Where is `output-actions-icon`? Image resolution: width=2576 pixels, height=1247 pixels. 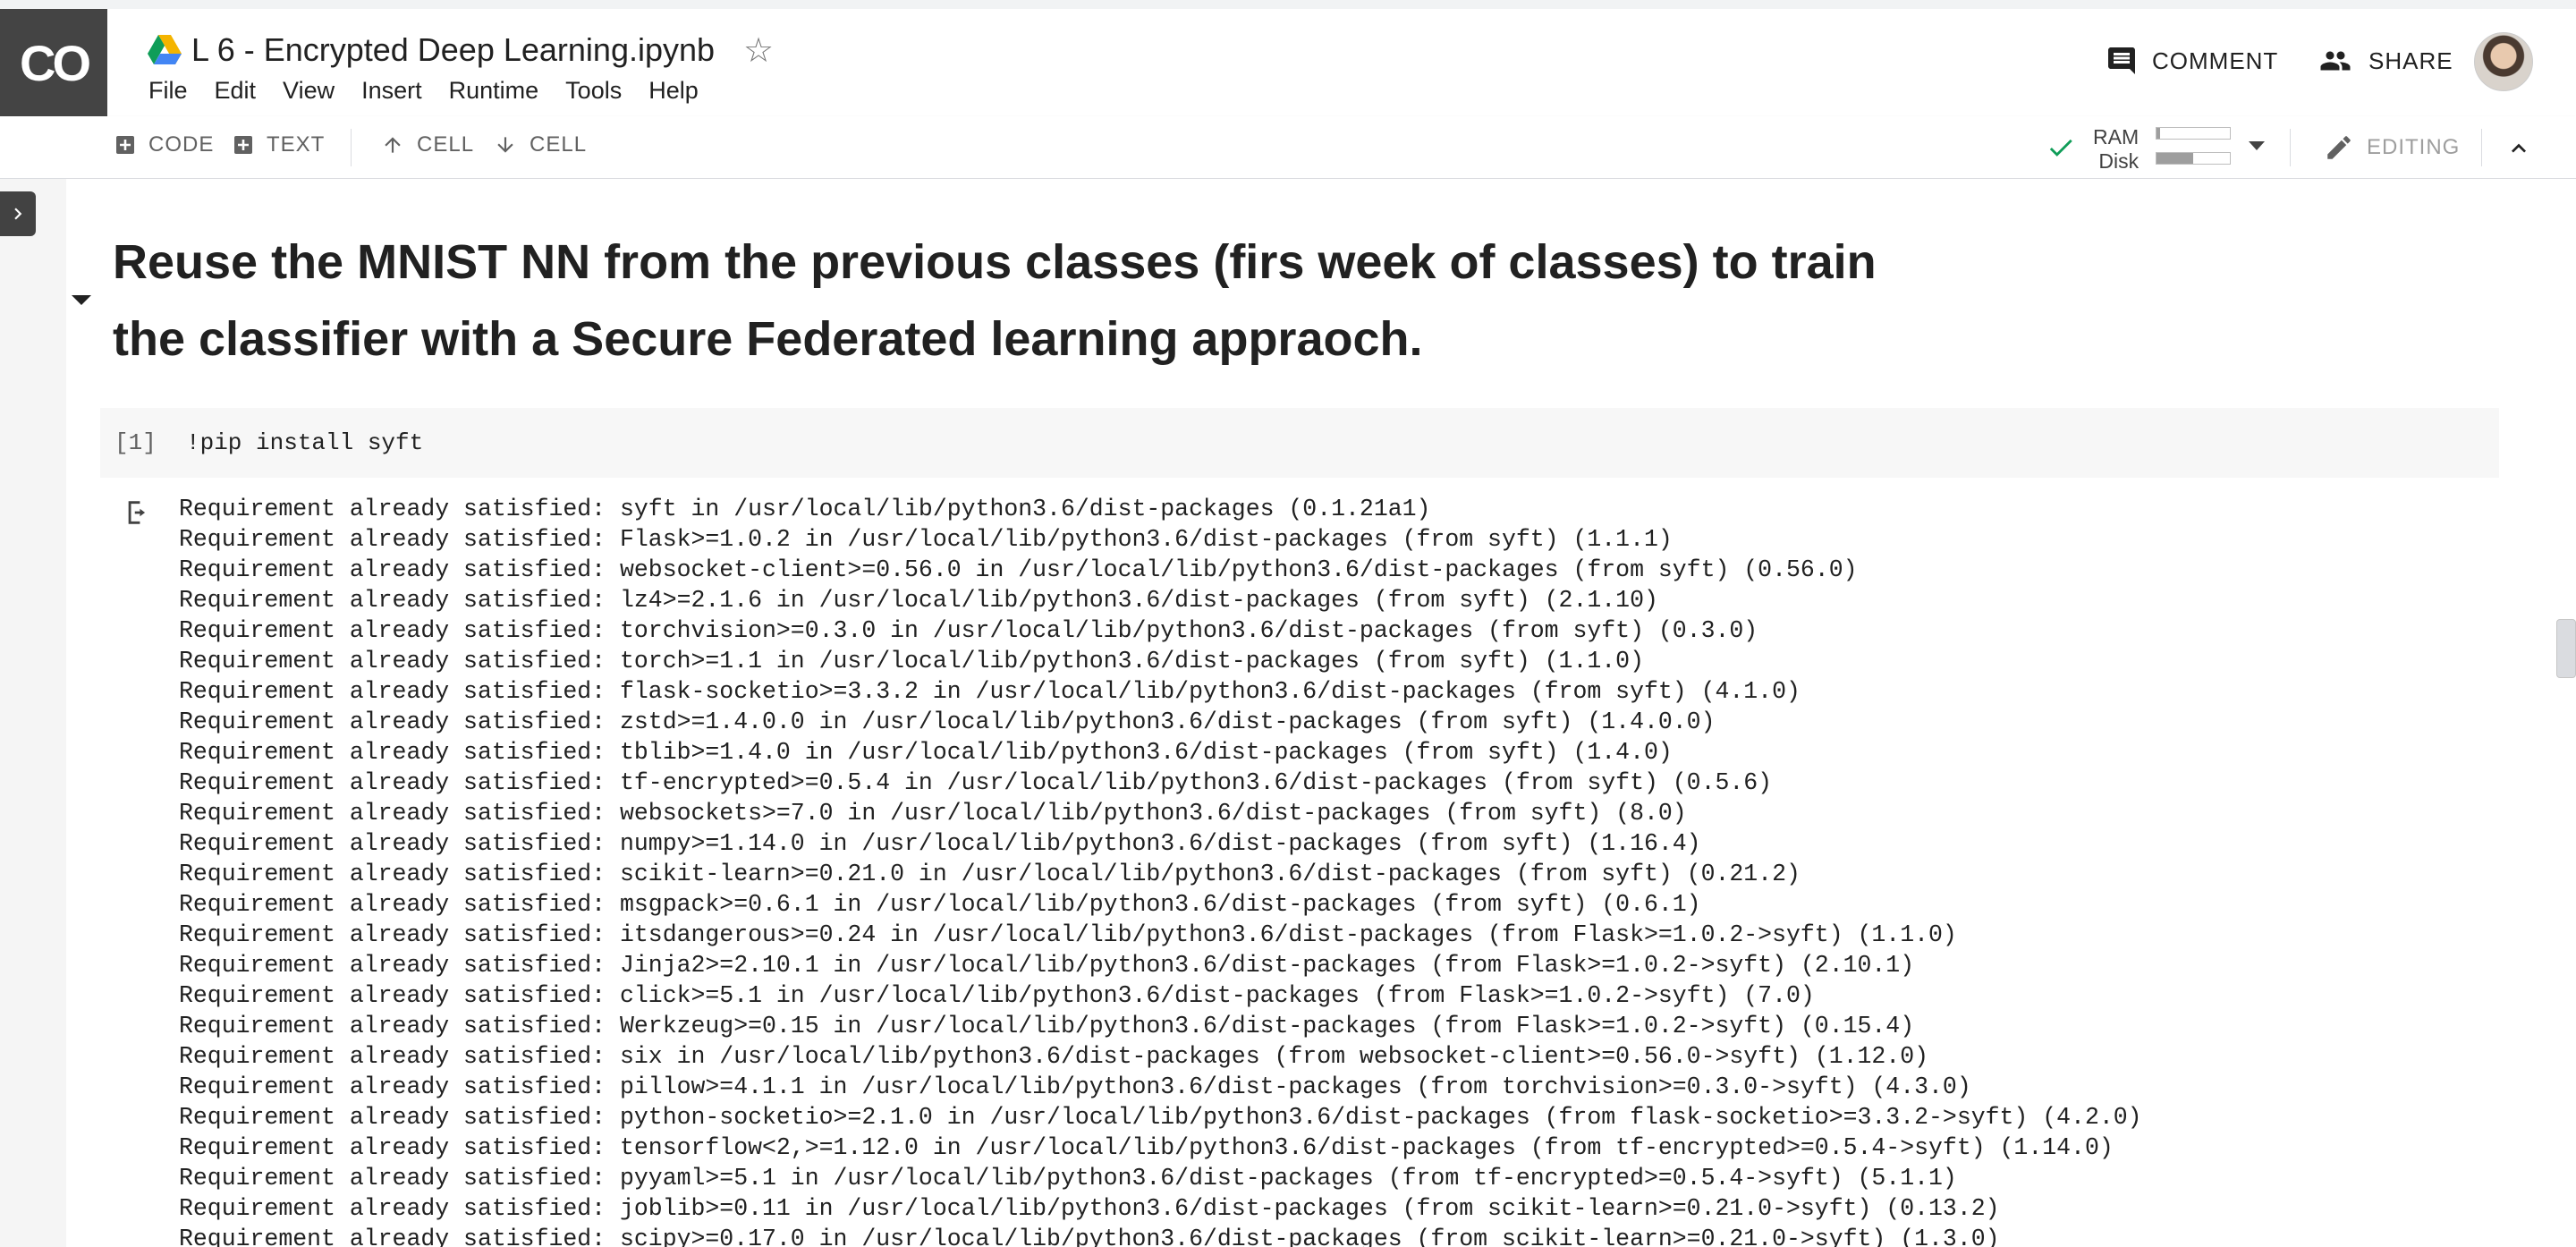 output-actions-icon is located at coordinates (138, 512).